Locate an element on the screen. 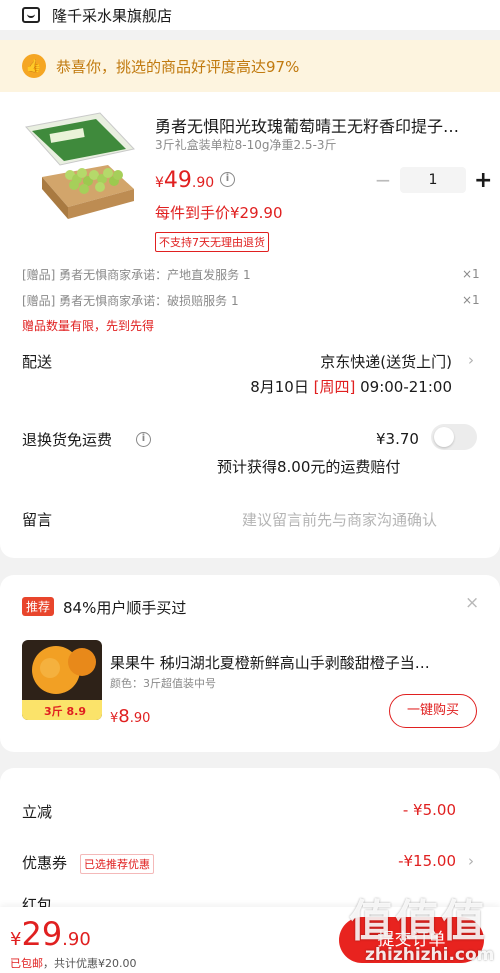  recommend-product-price: ¥8.90 is located at coordinates (130, 716).